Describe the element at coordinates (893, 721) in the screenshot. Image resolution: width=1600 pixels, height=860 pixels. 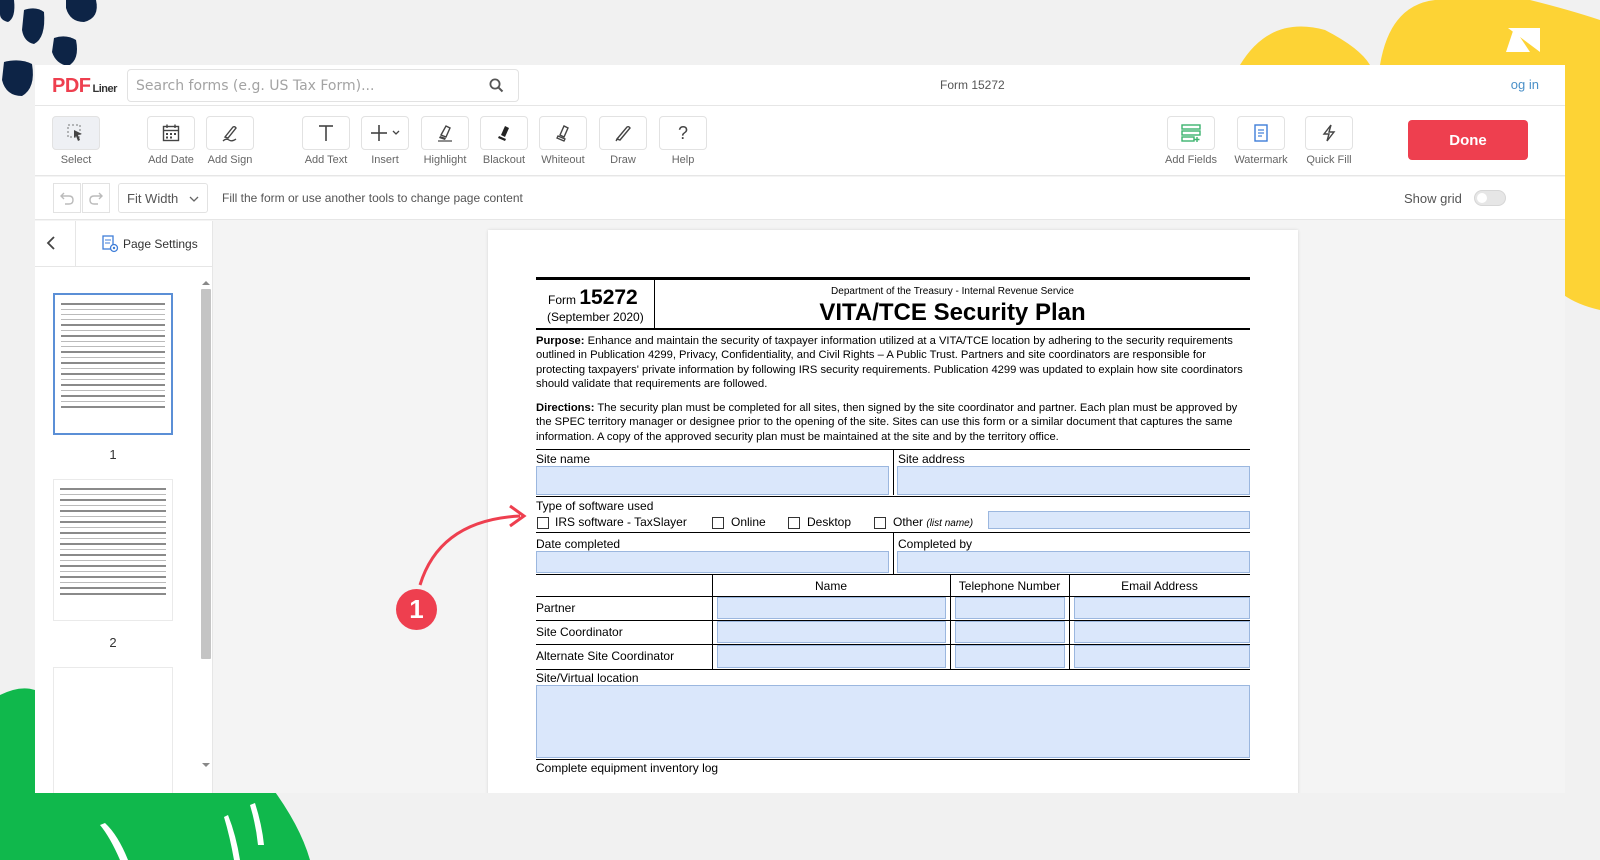
I see `site-location-field` at that location.